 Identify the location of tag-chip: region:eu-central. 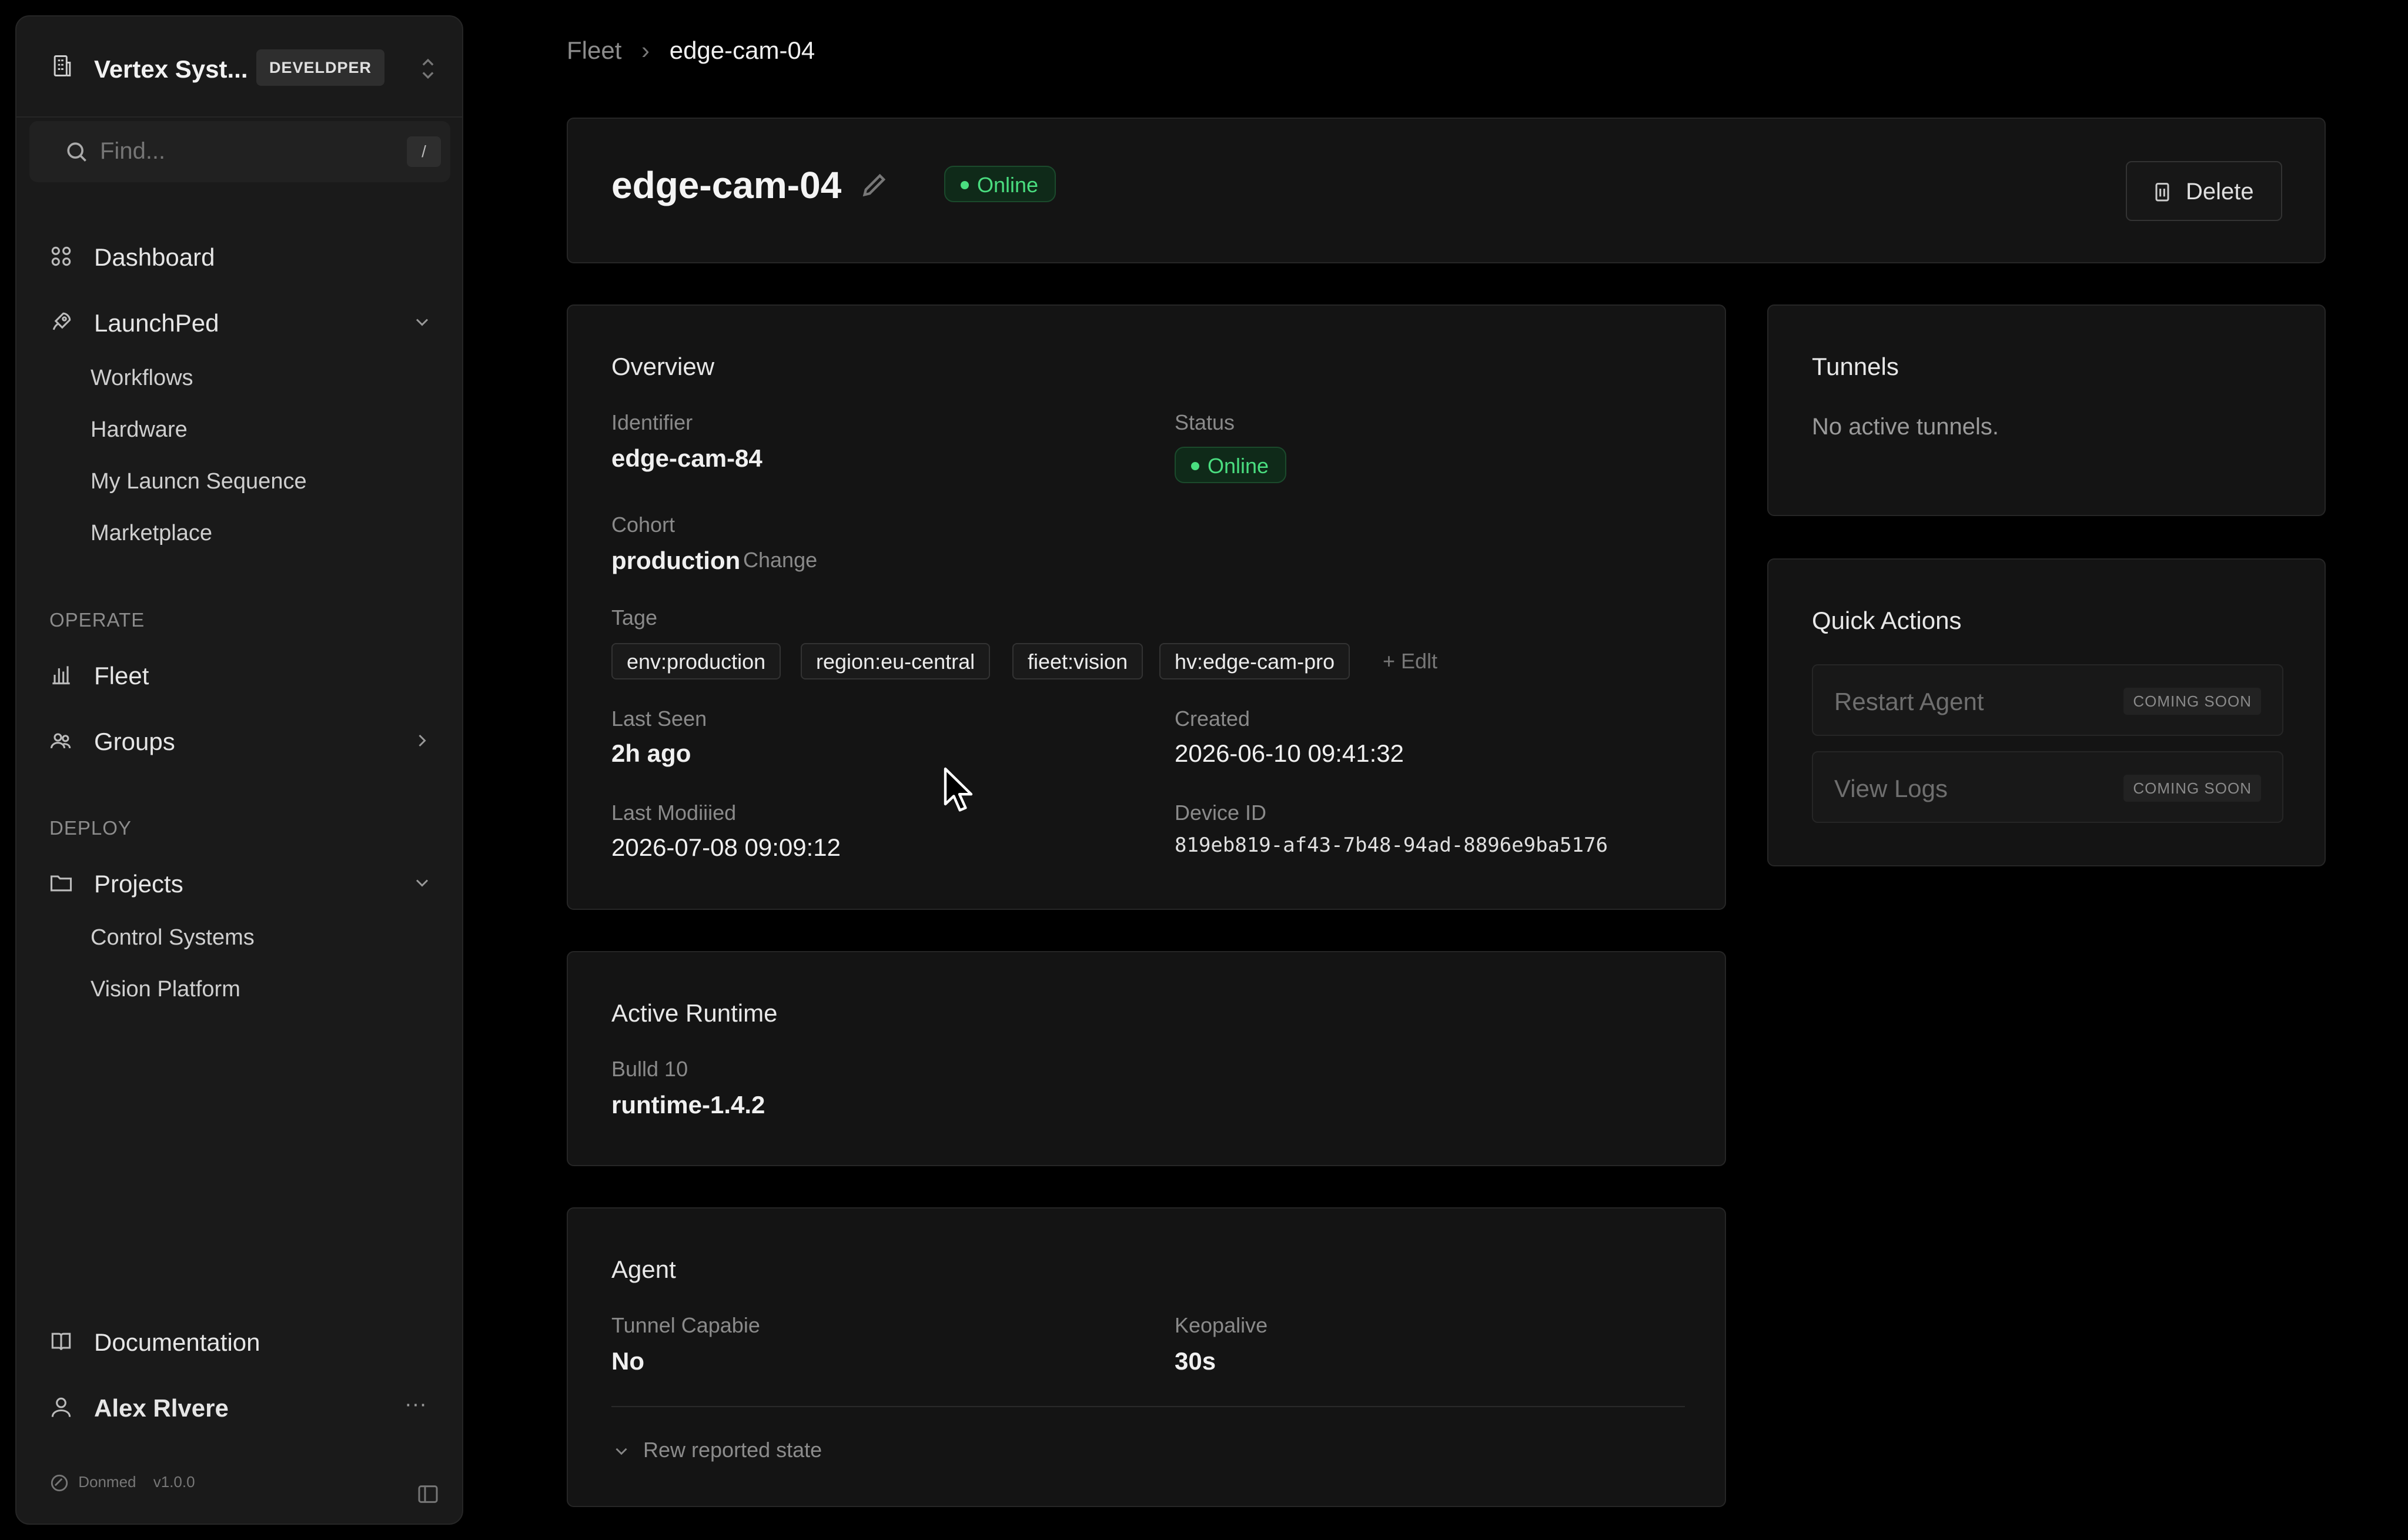
(896, 661).